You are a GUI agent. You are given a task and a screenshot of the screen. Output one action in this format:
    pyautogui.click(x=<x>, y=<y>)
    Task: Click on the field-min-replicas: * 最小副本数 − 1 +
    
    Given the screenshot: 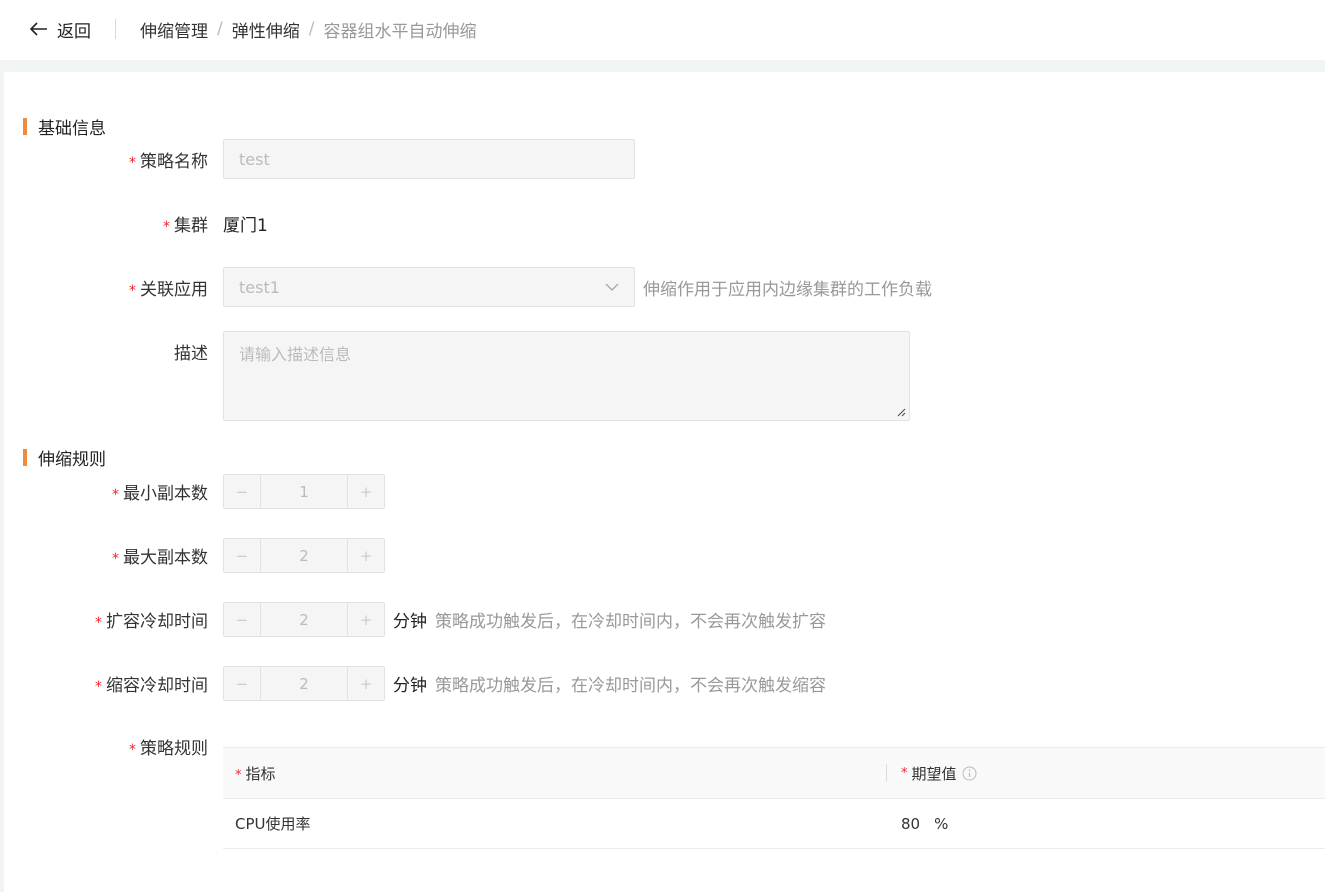 What is the action you would take?
    pyautogui.click(x=192, y=491)
    